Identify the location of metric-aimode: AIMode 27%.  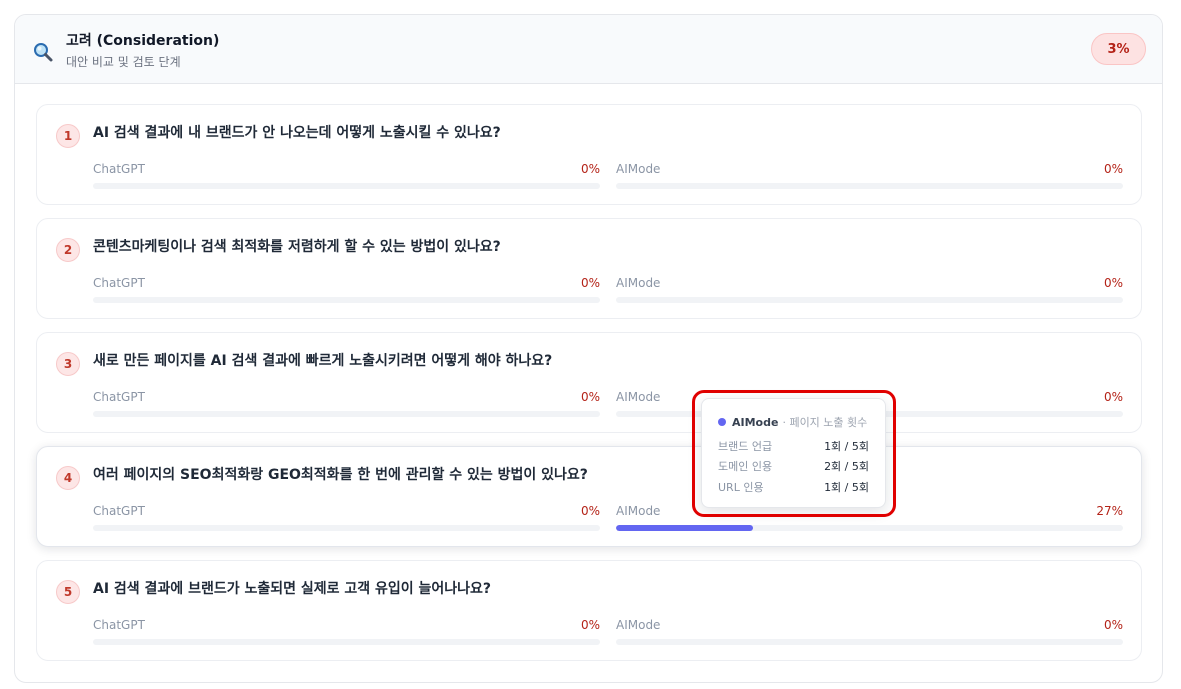
(869, 518).